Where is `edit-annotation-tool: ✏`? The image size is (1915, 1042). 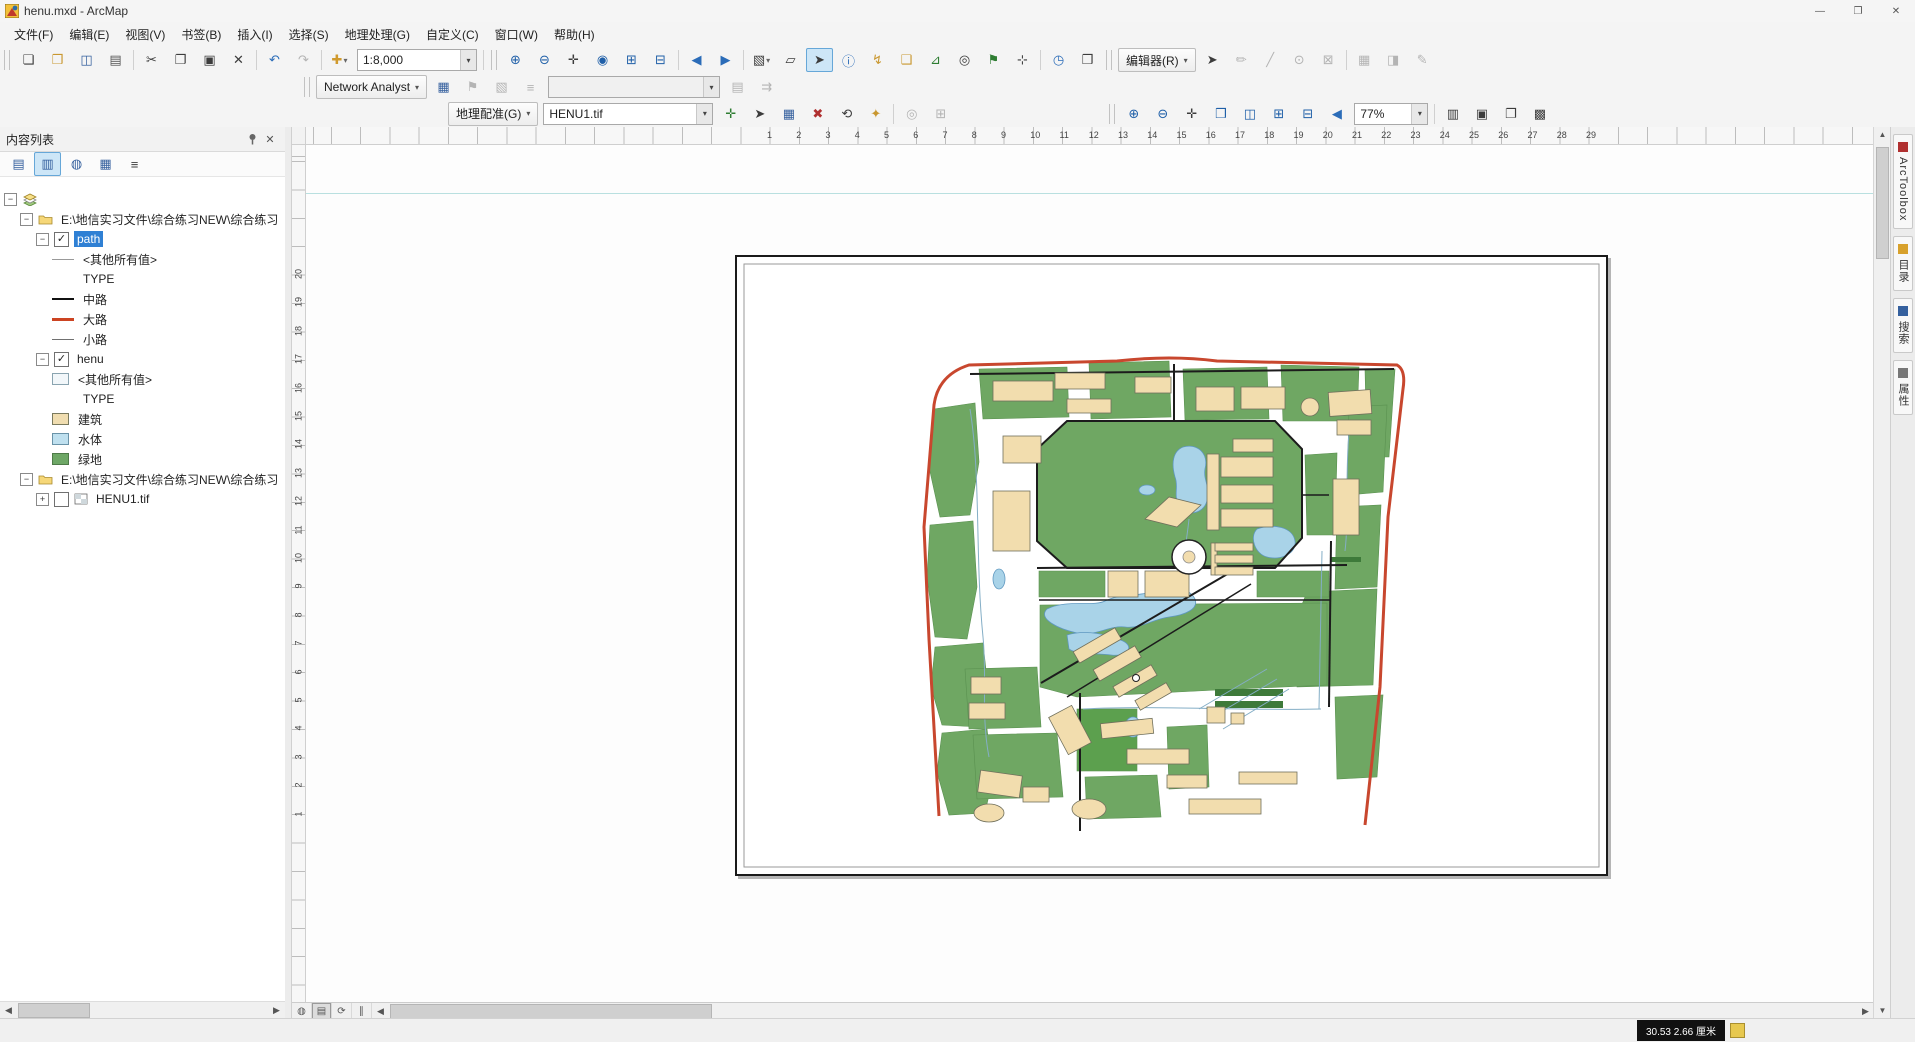 edit-annotation-tool: ✏ is located at coordinates (1241, 60).